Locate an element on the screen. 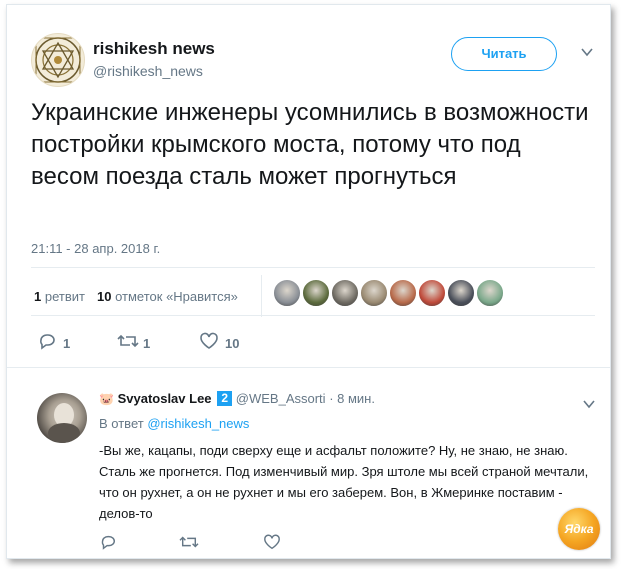 Image resolution: width=621 pixels, height=569 pixels. retweets-count: 1 is located at coordinates (38, 296).